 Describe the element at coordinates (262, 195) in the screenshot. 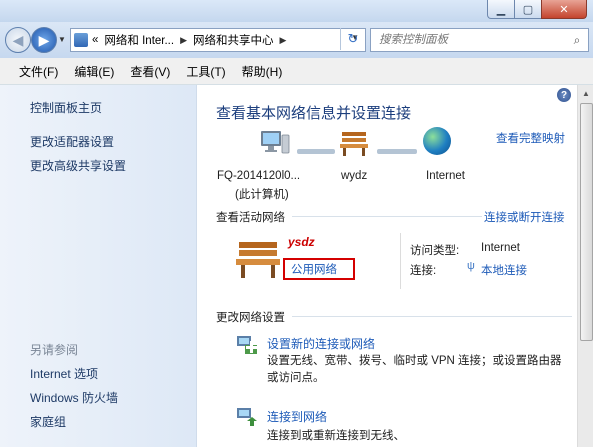

I see `this-computer-label: (此计算机)` at that location.